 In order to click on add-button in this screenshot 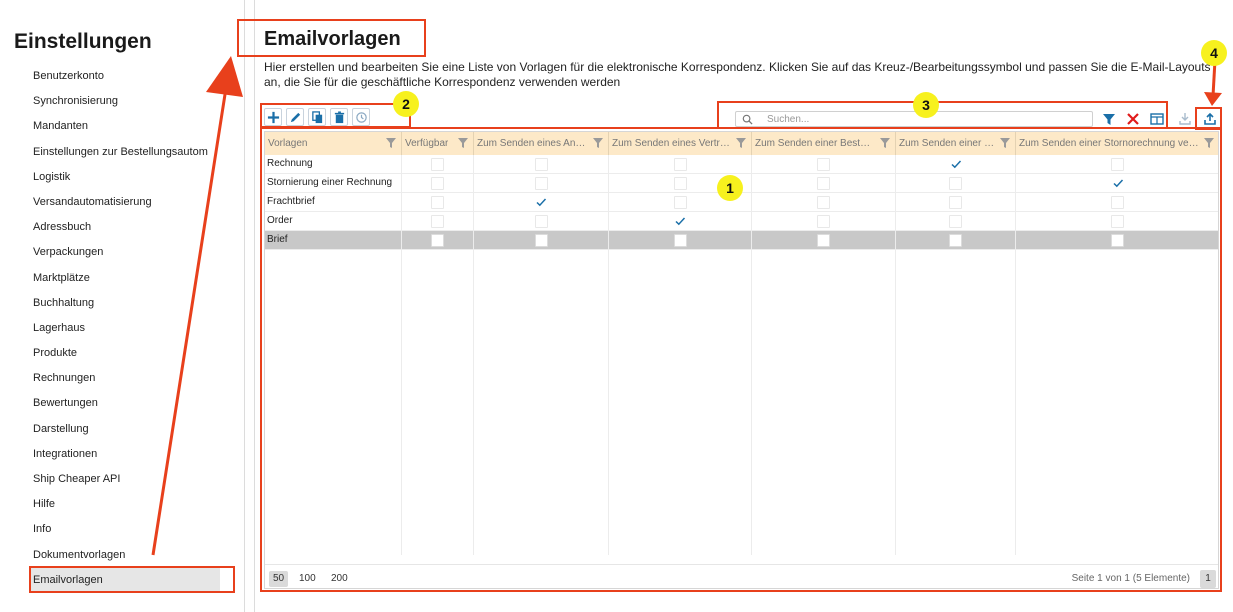, I will do `click(273, 117)`.